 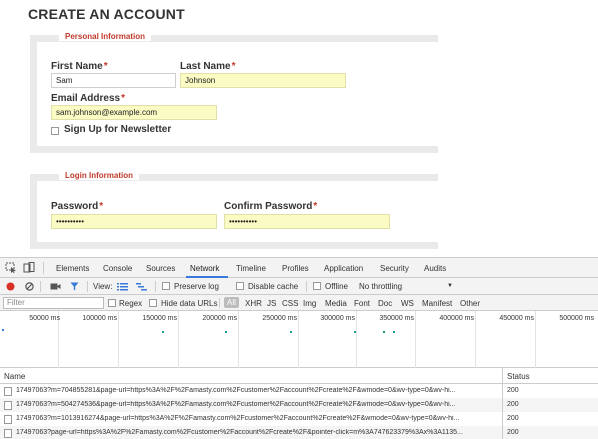 What do you see at coordinates (159, 318) in the screenshot?
I see `timeline-tick-label: 150000 ms` at bounding box center [159, 318].